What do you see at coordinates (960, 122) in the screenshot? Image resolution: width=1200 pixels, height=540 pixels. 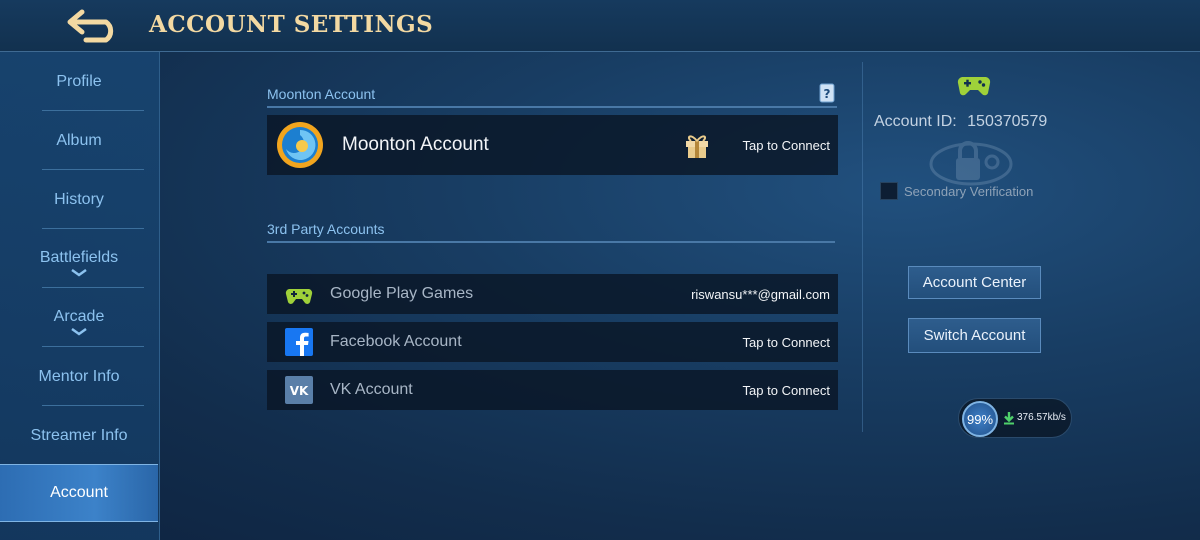 I see `account-id: Account ID: 150370579` at bounding box center [960, 122].